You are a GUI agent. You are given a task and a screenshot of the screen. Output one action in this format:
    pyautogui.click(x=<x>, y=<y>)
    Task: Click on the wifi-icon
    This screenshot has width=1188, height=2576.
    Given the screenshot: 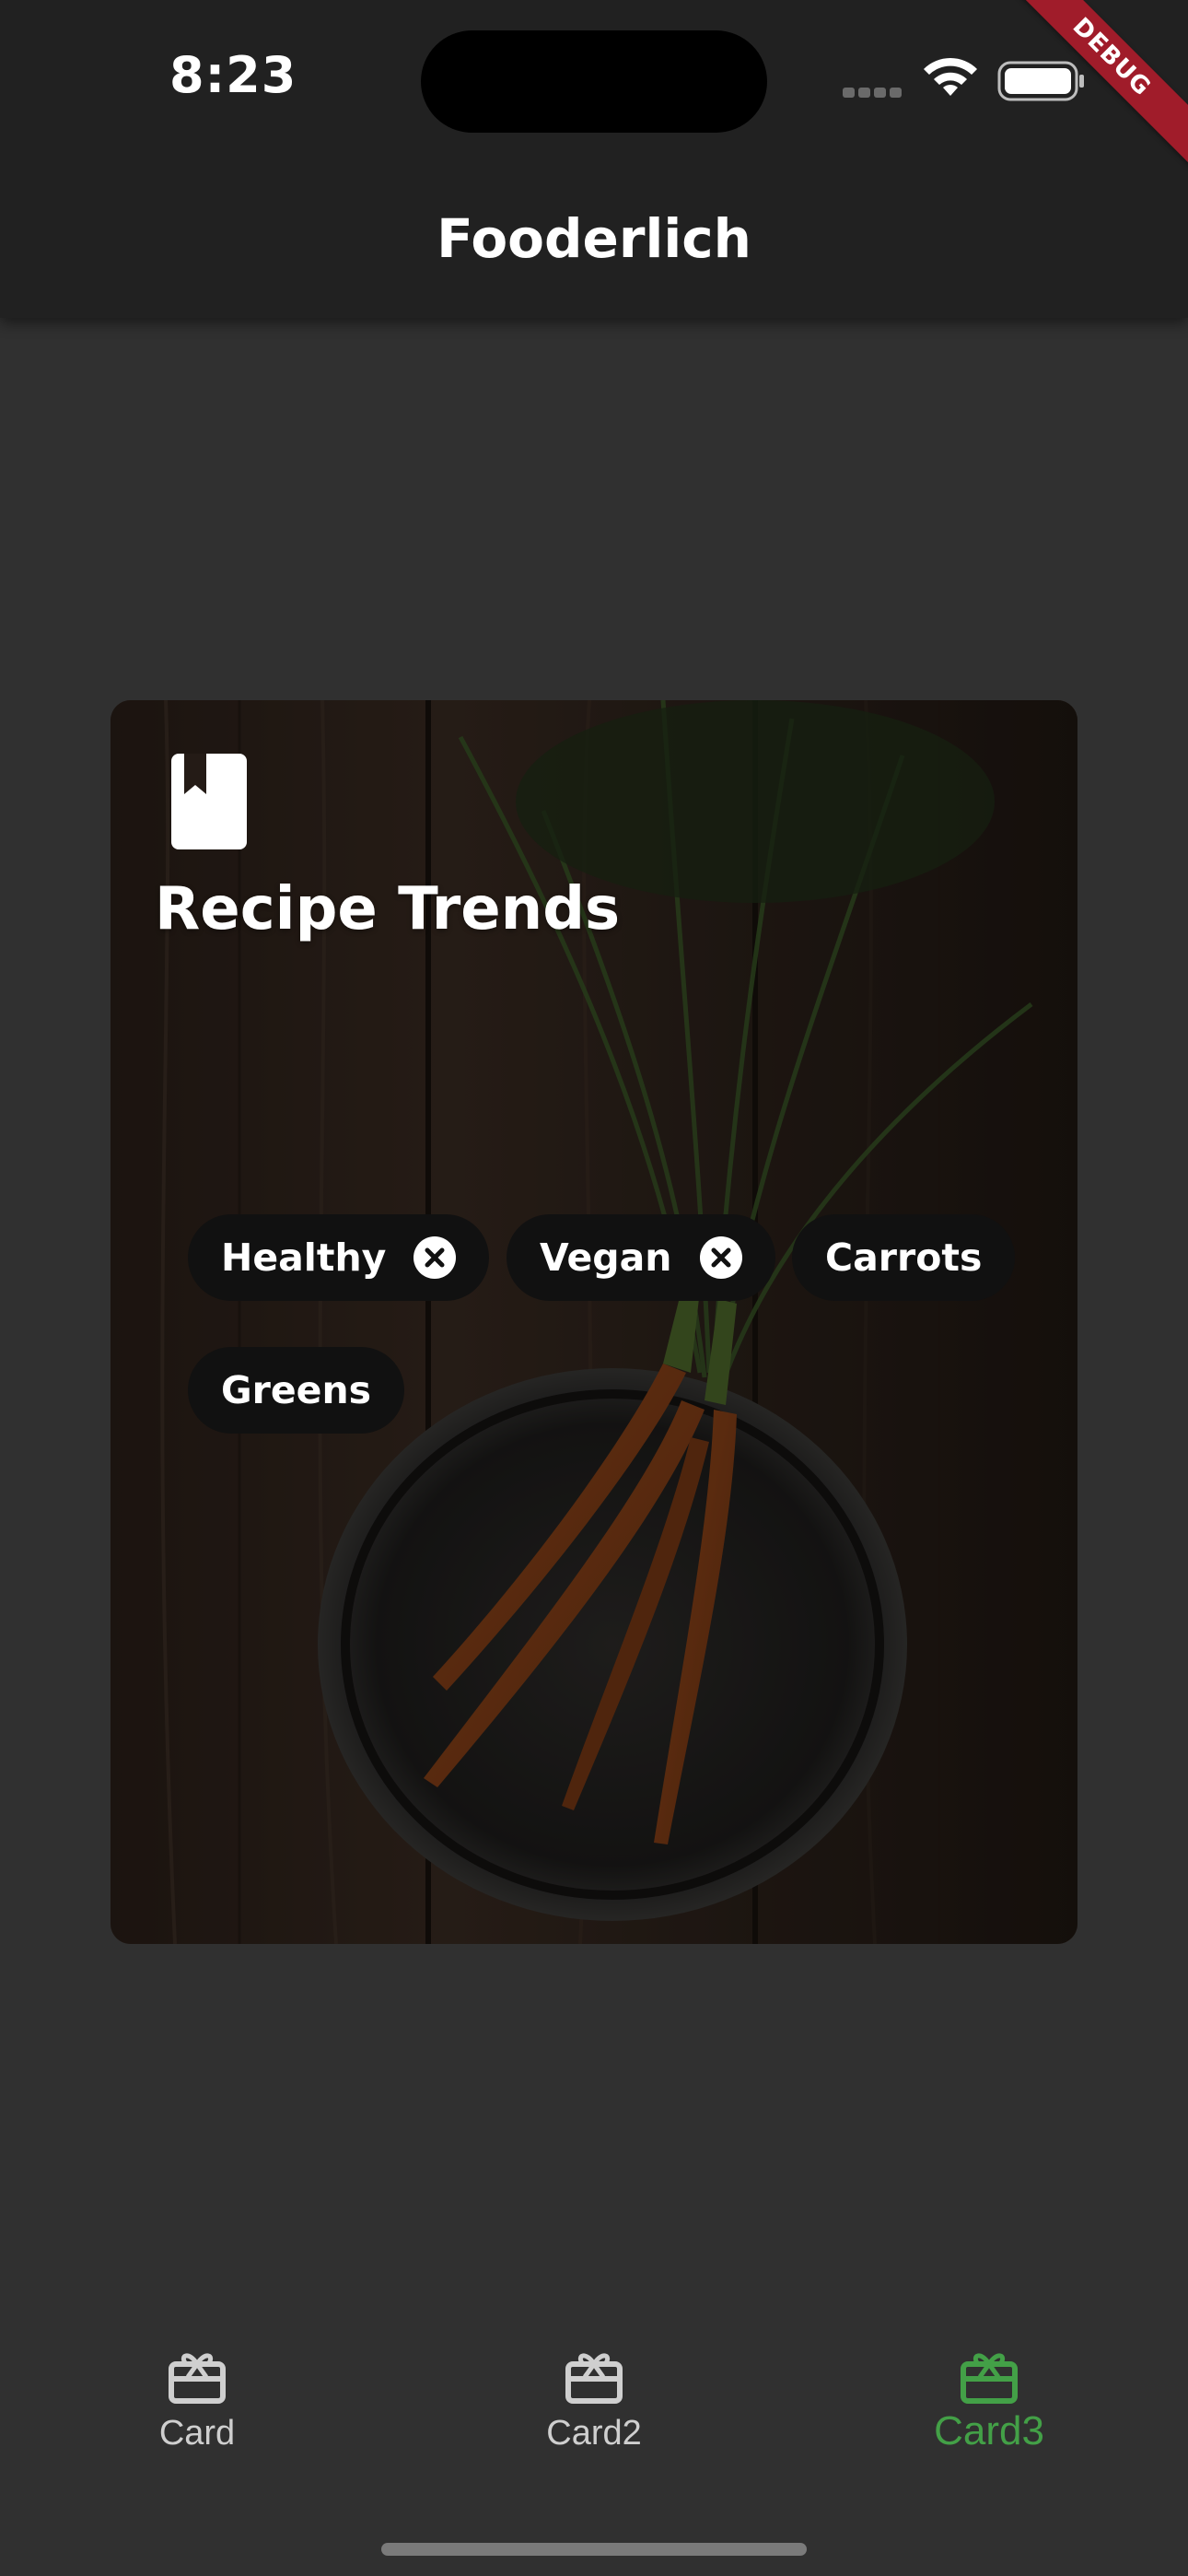 What is the action you would take?
    pyautogui.click(x=951, y=76)
    